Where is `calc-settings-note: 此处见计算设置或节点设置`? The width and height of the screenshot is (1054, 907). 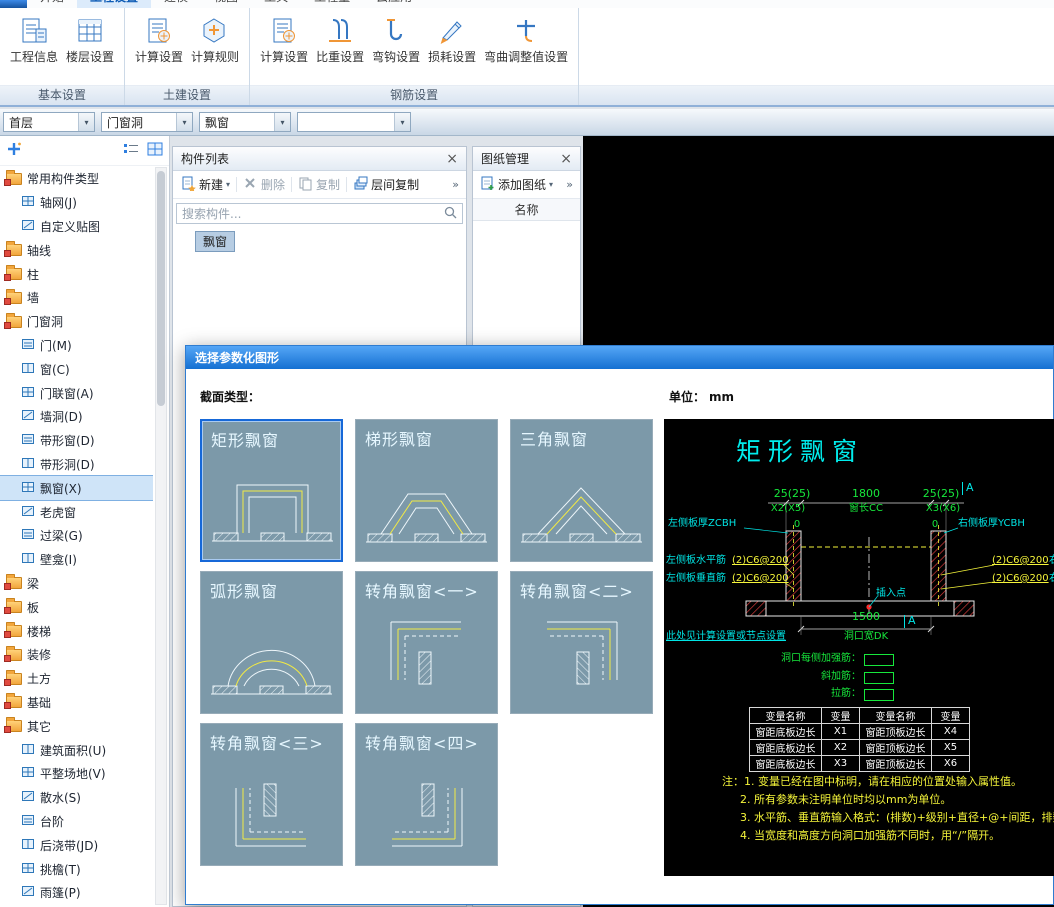
calc-settings-note: 此处见计算设置或节点设置 is located at coordinates (726, 637).